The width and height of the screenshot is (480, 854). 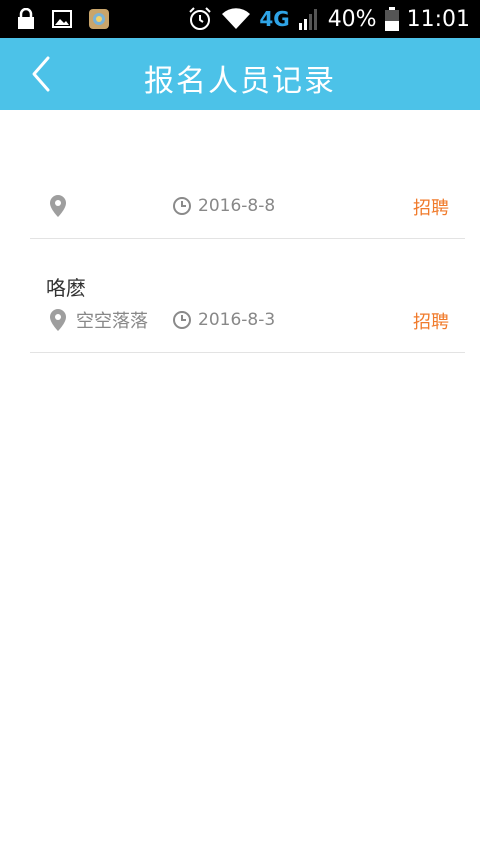 I want to click on app-header: 报名人员记录, so click(x=240, y=74).